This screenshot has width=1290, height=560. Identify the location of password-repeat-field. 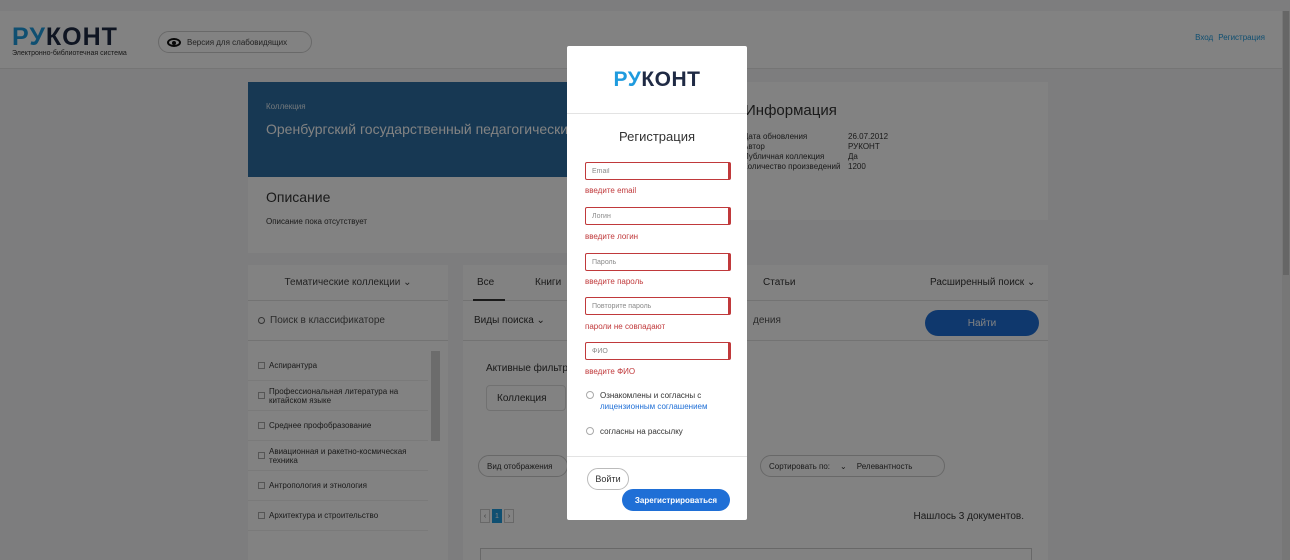
(658, 306).